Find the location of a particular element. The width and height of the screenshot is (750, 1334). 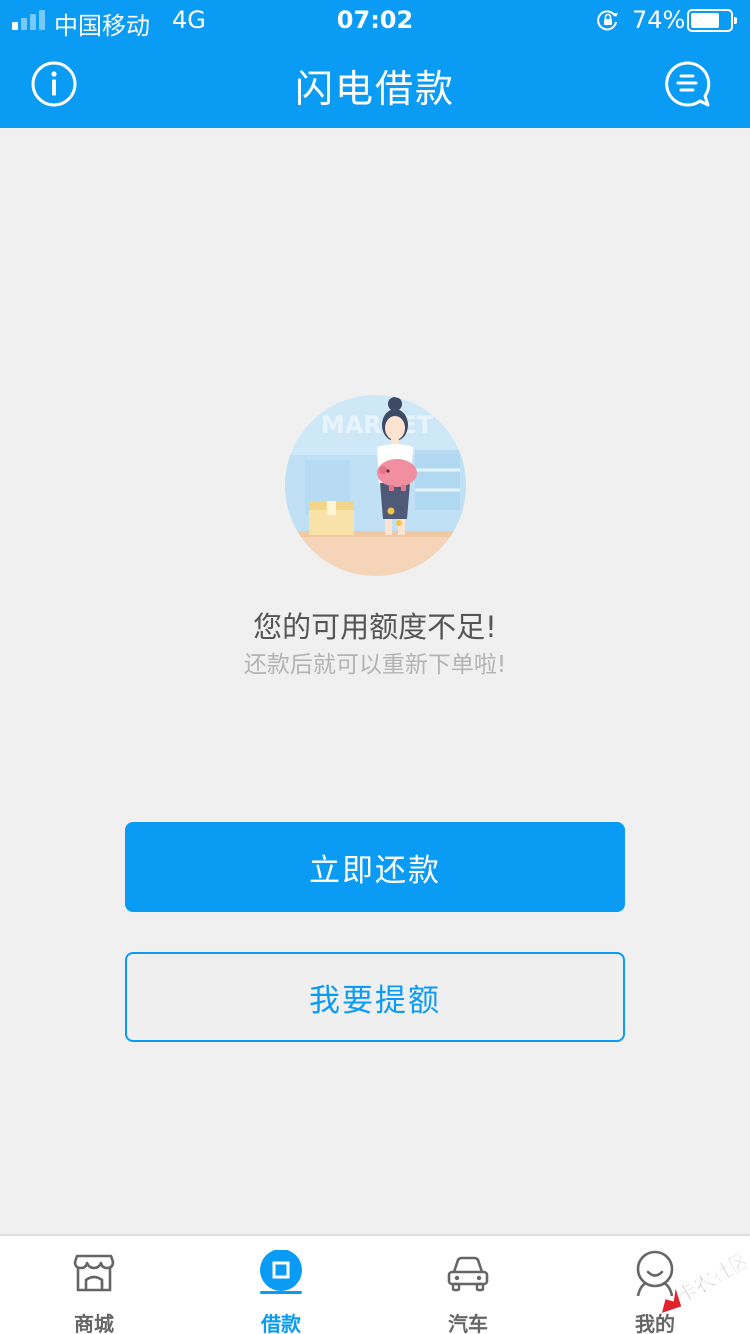

raise-limit-button: 我要提额 is located at coordinates (375, 997).